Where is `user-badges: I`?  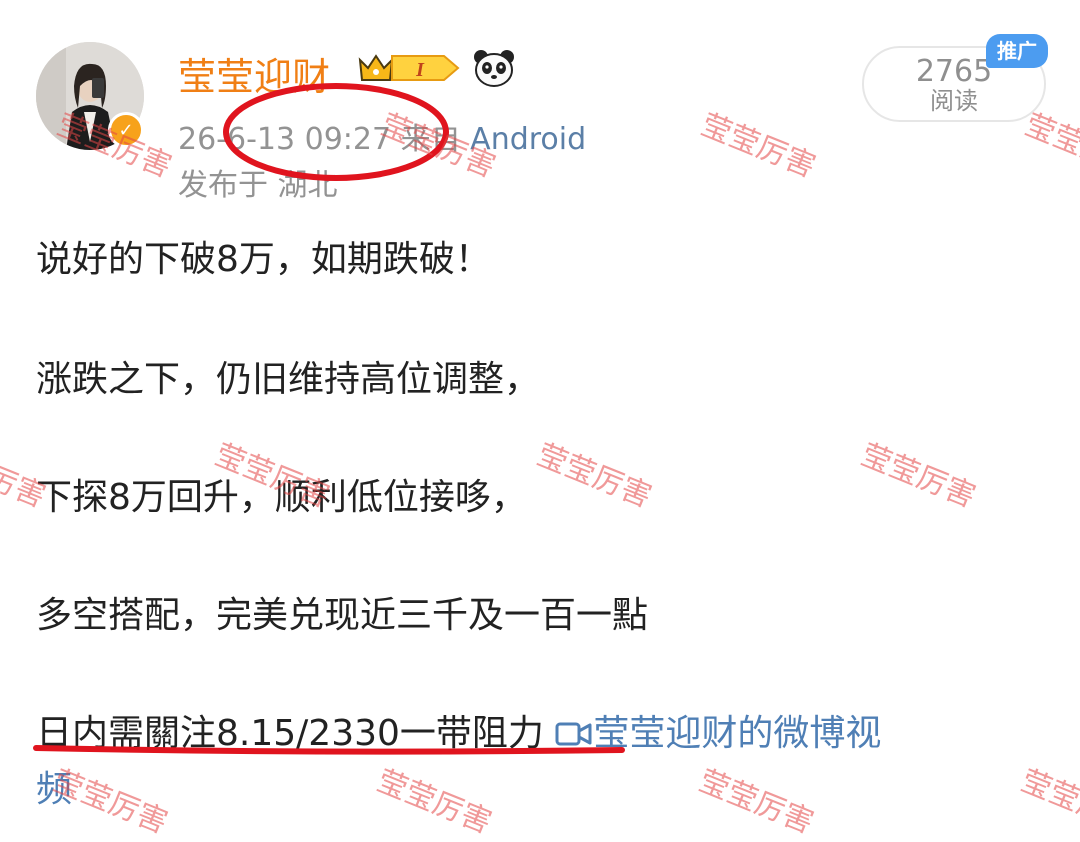
user-badges: I is located at coordinates (437, 68).